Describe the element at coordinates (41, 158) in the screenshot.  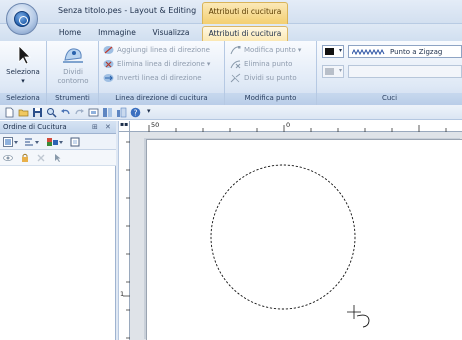
I see `delete-icon` at that location.